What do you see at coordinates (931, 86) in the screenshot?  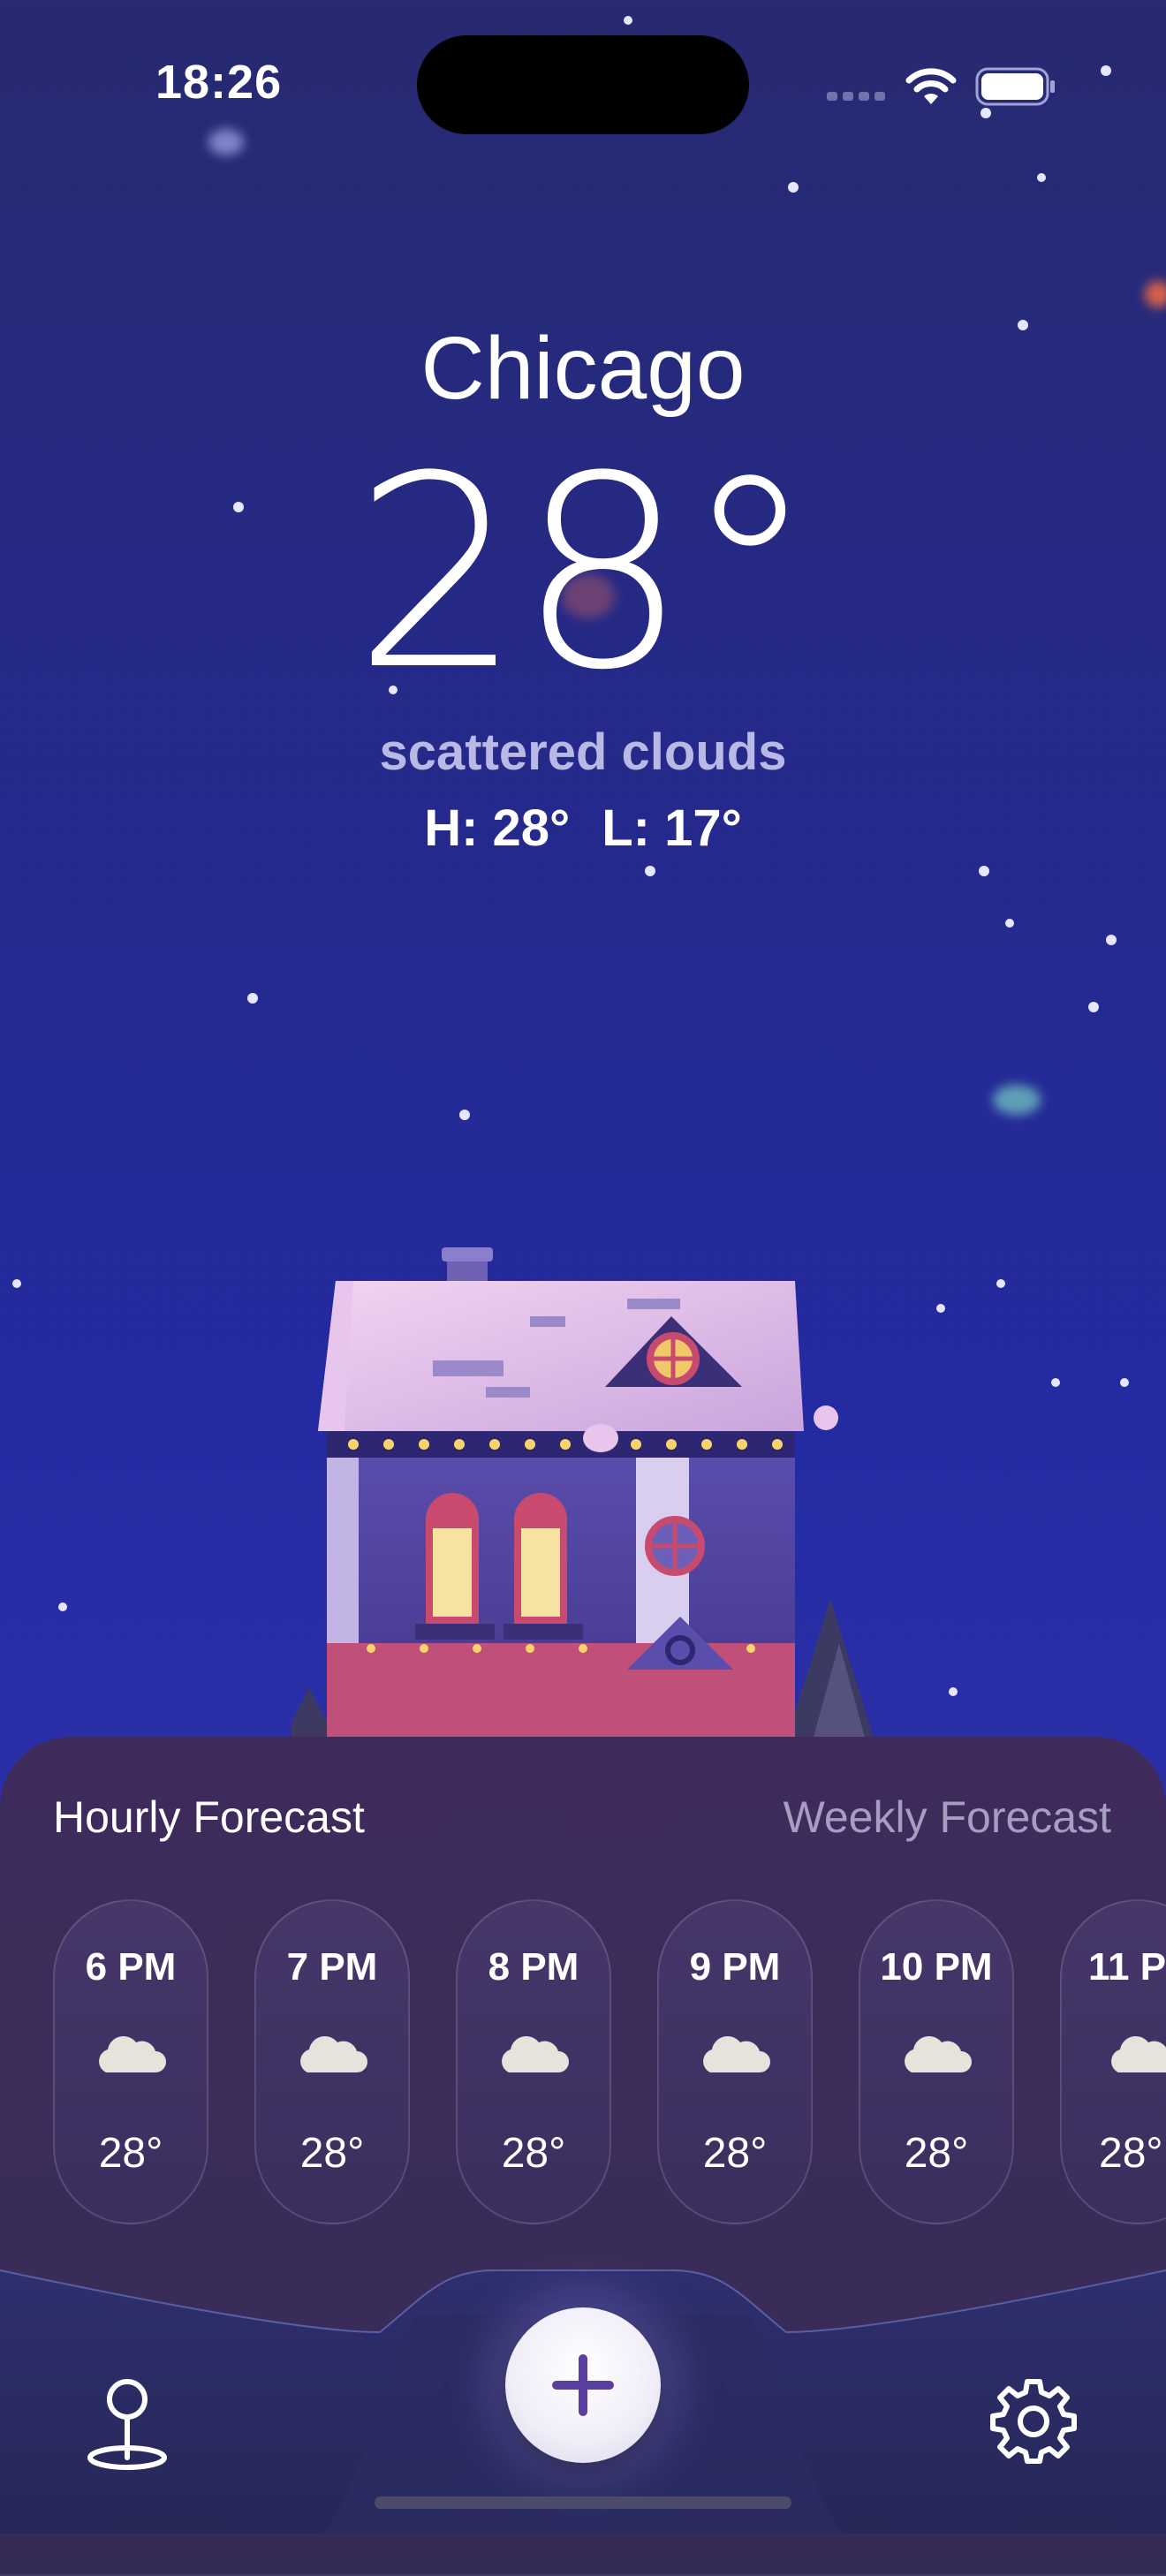 I see `wifi-icon` at bounding box center [931, 86].